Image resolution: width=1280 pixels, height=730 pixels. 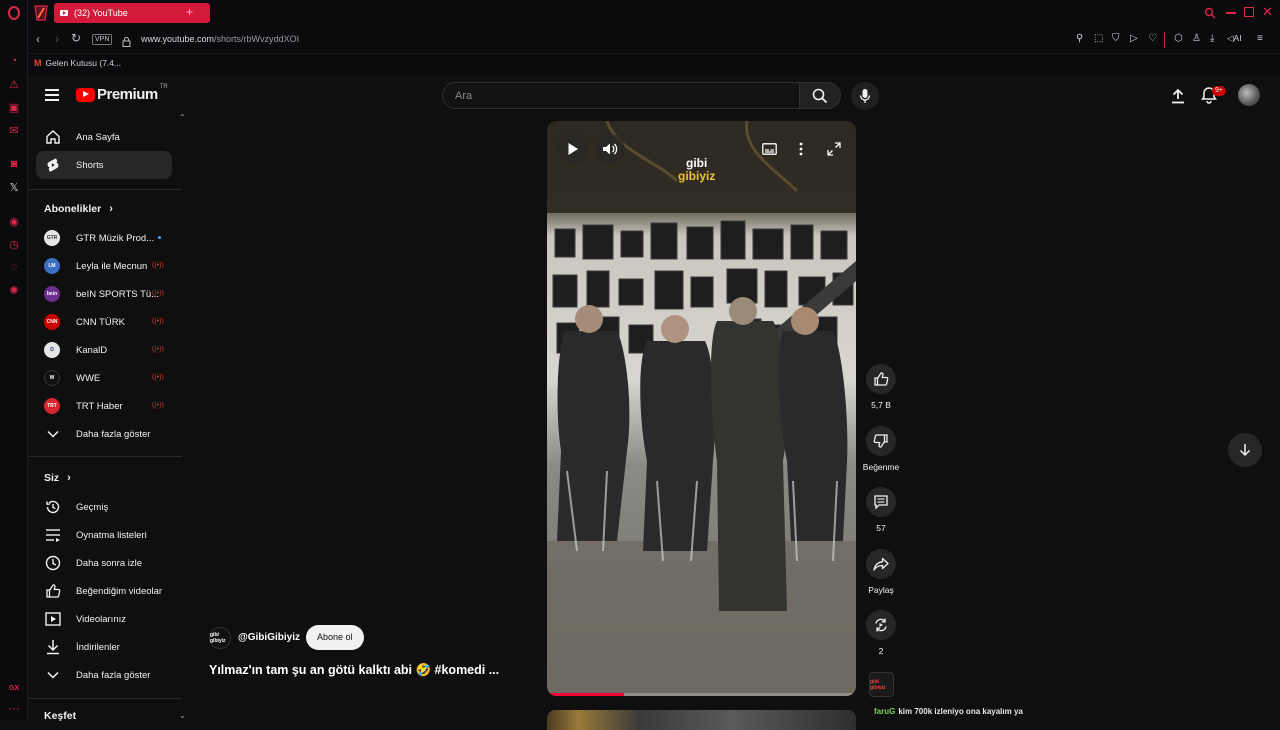 I want to click on url-field: www.youtube.com/shorts/rbWvzyddXOI, so click(x=220, y=39).